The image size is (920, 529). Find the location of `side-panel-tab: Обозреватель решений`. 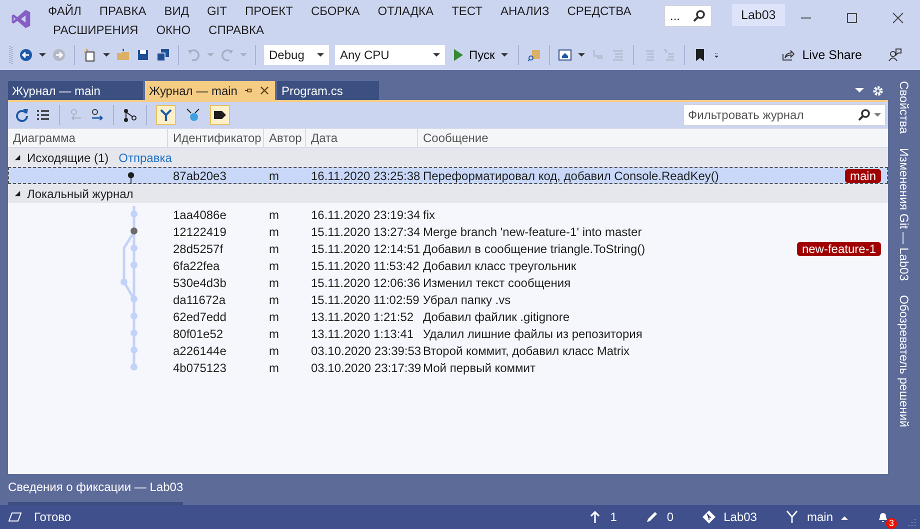

side-panel-tab: Обозреватель решений is located at coordinates (904, 360).